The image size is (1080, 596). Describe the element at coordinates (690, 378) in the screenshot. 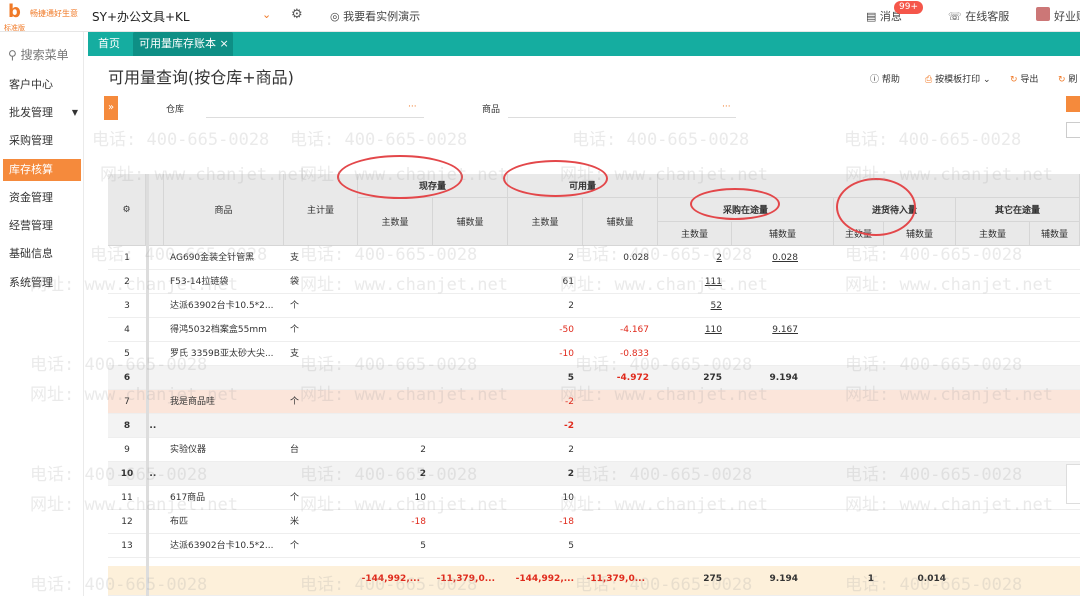

I see `cell-p-main: 275` at that location.